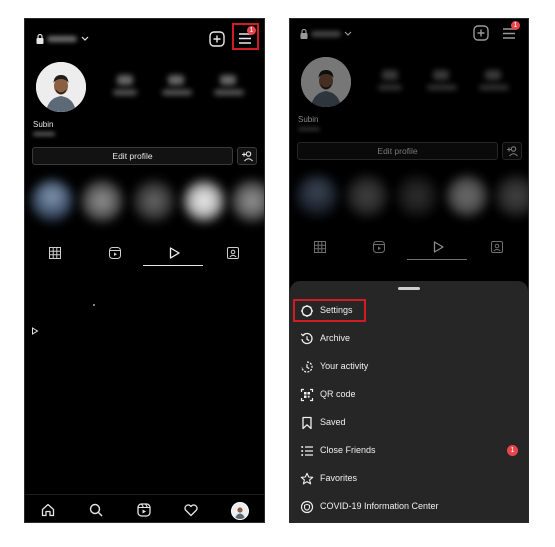 This screenshot has width=555, height=547. What do you see at coordinates (344, 366) in the screenshot?
I see `menu-item-label: Your activity` at bounding box center [344, 366].